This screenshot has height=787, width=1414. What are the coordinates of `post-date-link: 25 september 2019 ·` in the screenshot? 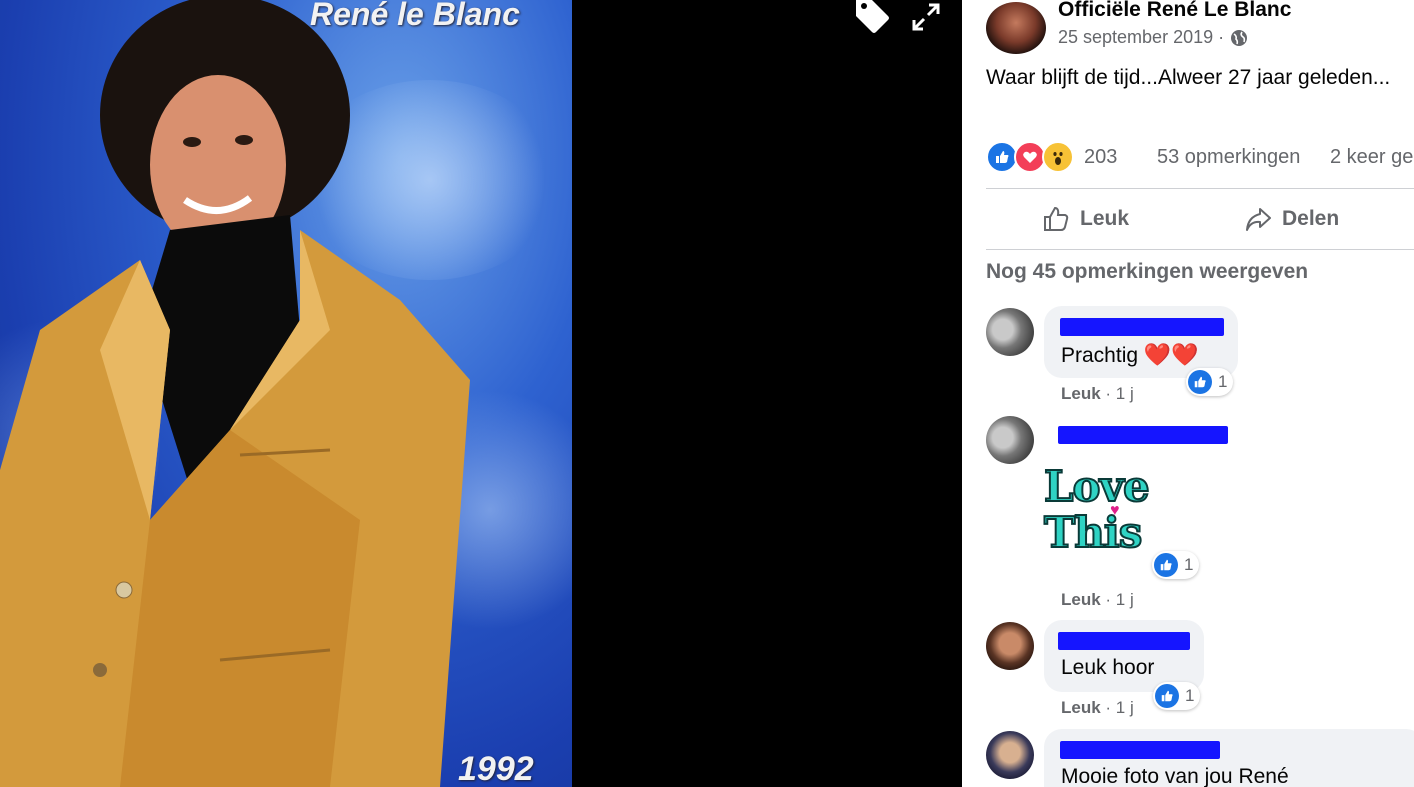 It's located at (1141, 37).